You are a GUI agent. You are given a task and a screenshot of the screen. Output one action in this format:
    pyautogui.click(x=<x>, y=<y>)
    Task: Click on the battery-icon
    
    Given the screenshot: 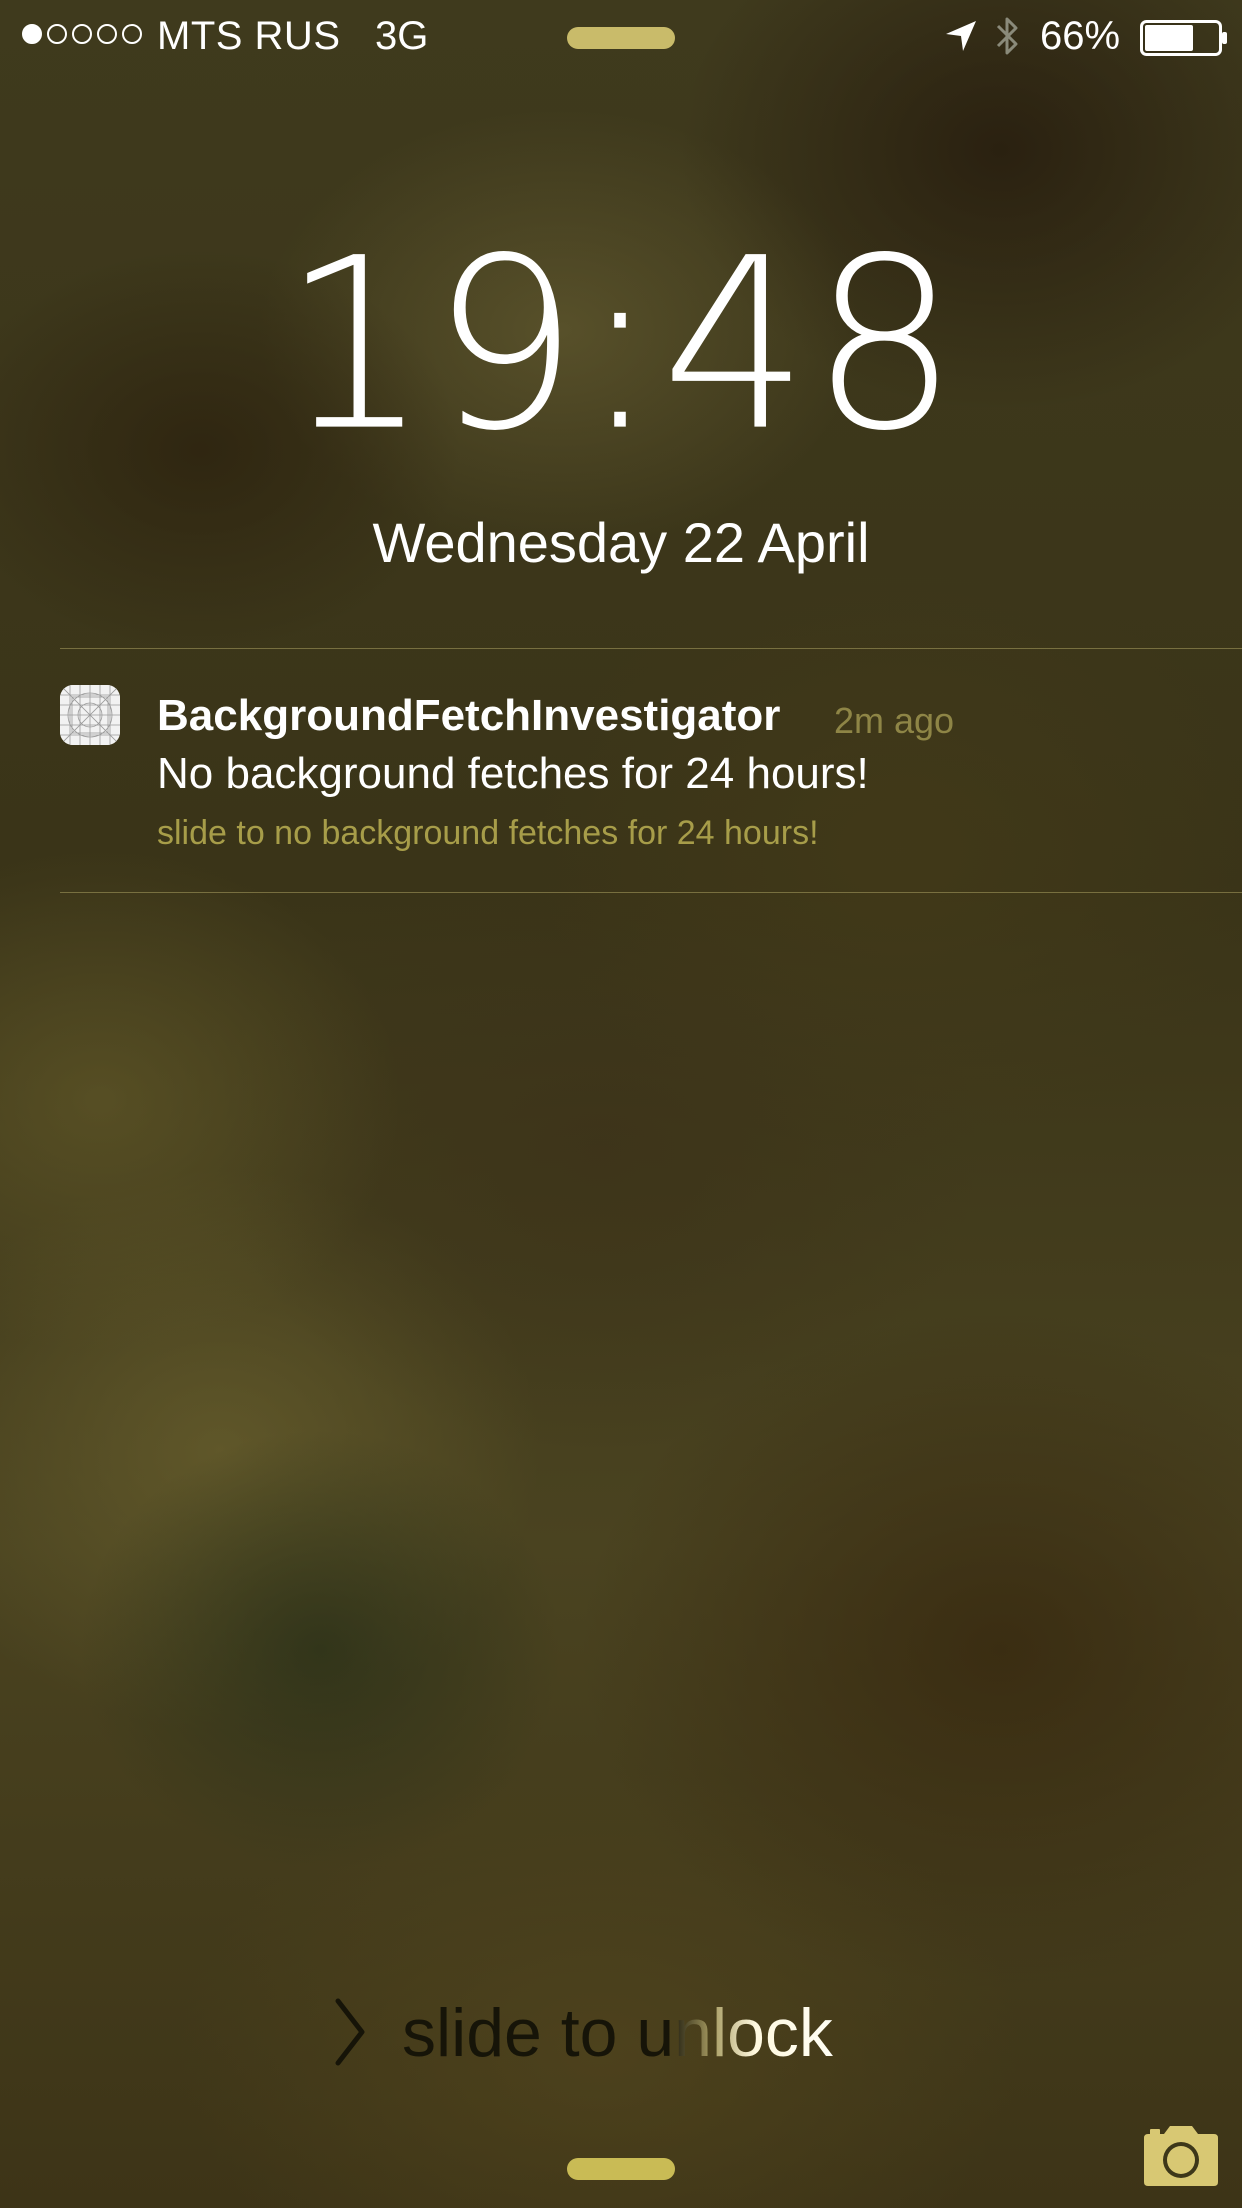 What is the action you would take?
    pyautogui.click(x=1183, y=38)
    